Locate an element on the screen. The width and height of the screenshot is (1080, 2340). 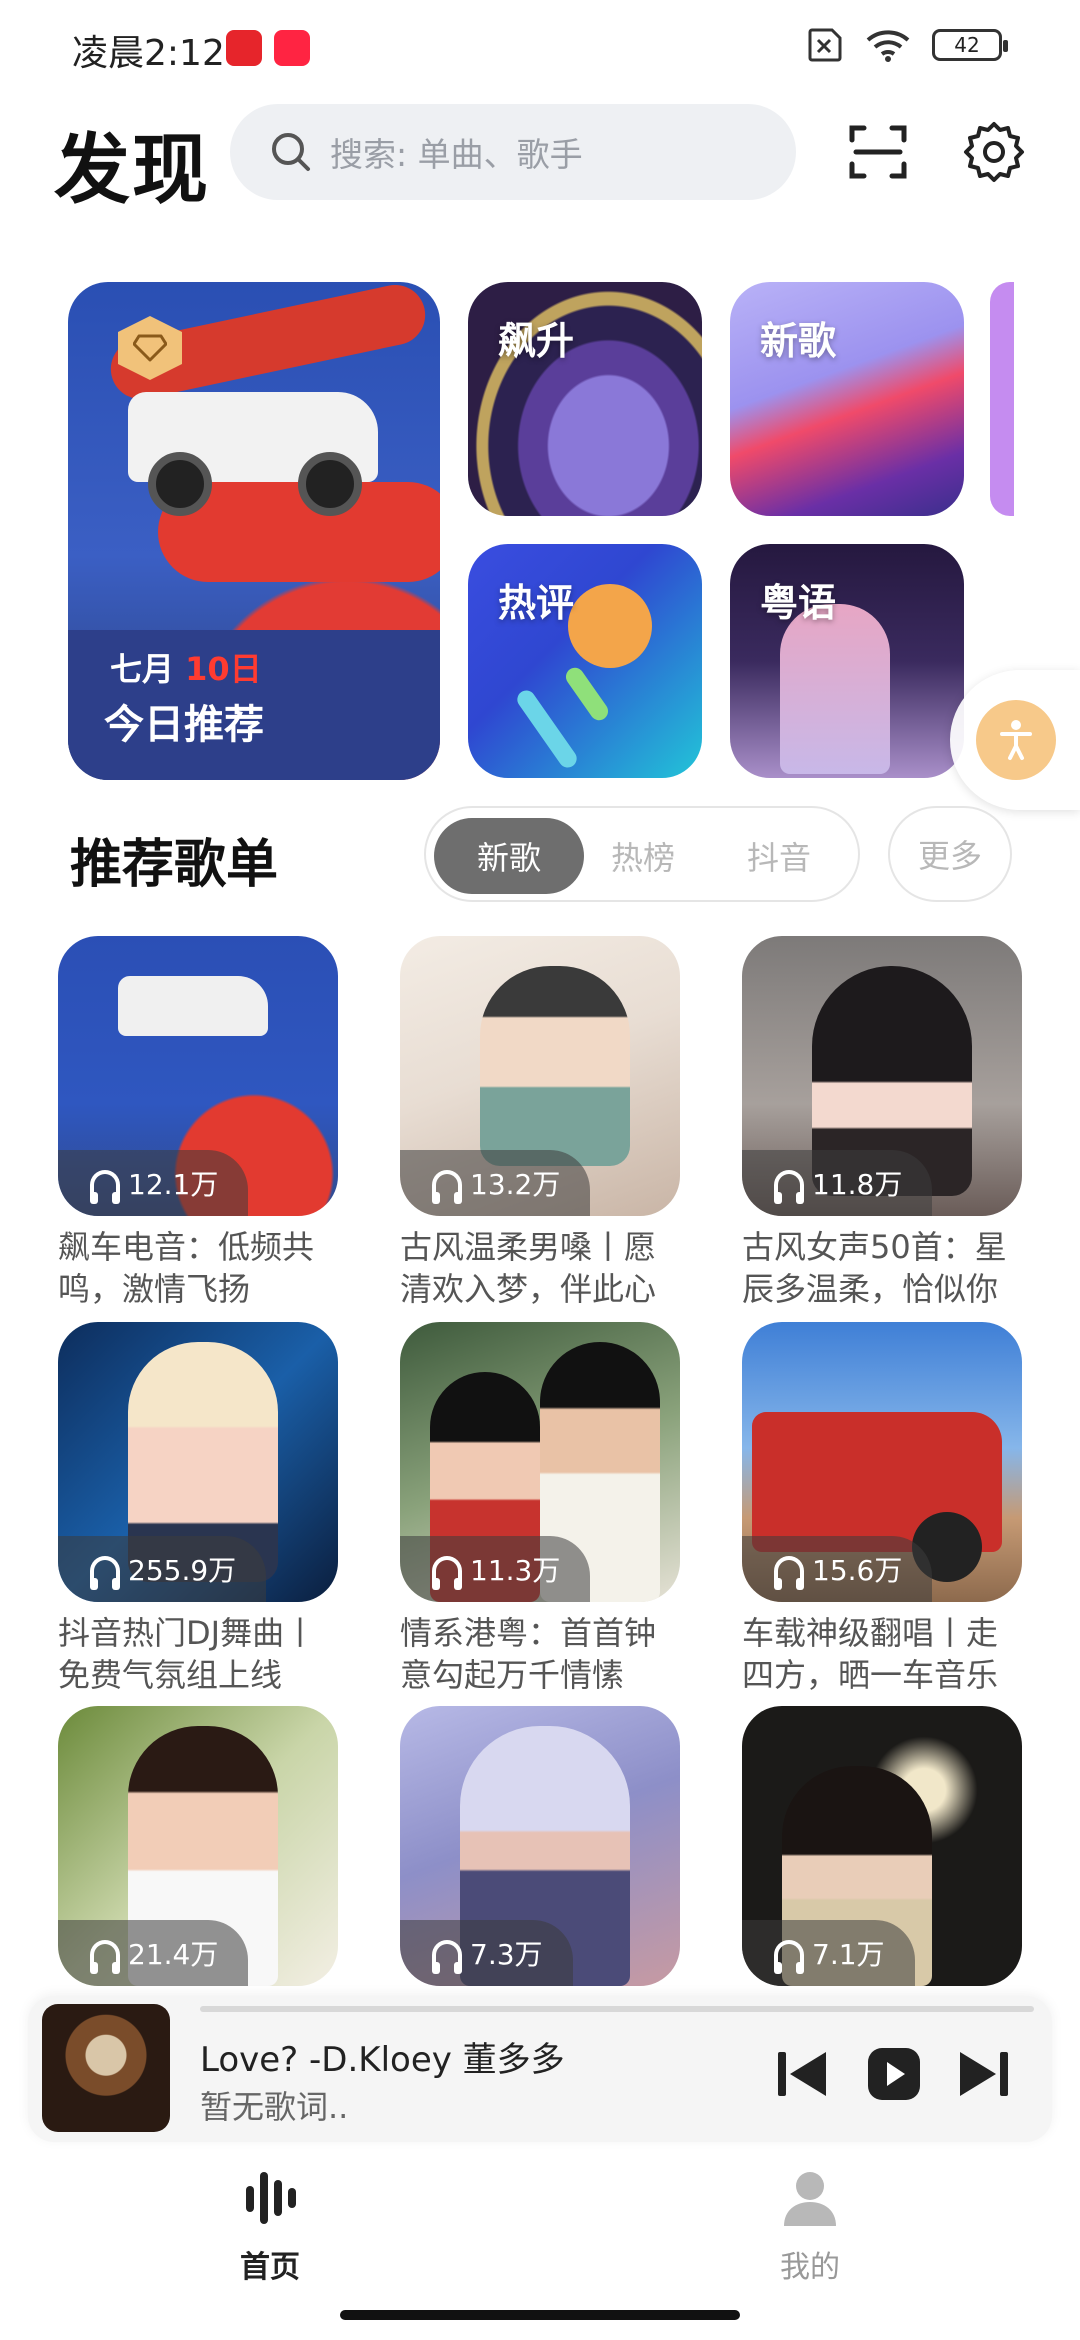
playlist-card: 11.3万 情系港粤：首首钟意勾起万千情愫 is located at coordinates (540, 1510).